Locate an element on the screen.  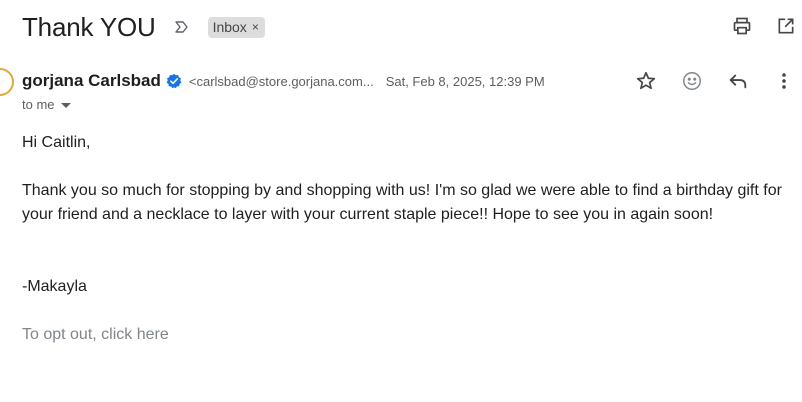
message-actions is located at coordinates (715, 81).